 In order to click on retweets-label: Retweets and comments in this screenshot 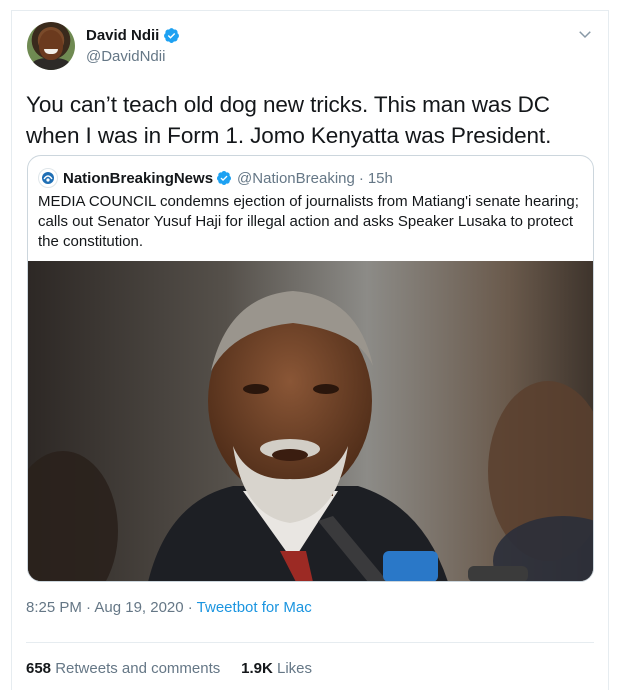, I will do `click(137, 668)`.